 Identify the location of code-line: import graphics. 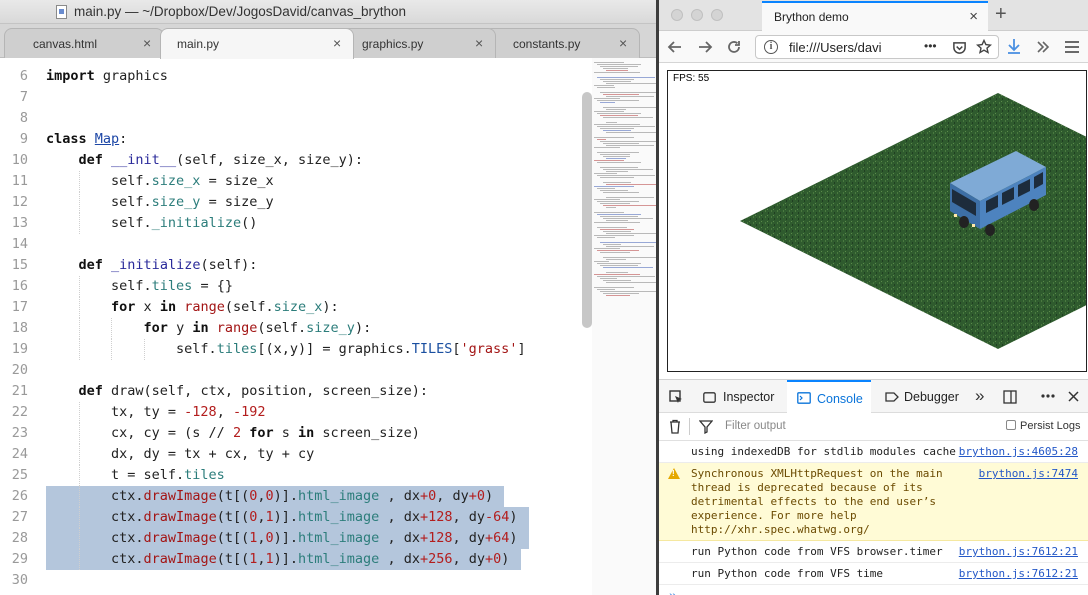
(107, 76).